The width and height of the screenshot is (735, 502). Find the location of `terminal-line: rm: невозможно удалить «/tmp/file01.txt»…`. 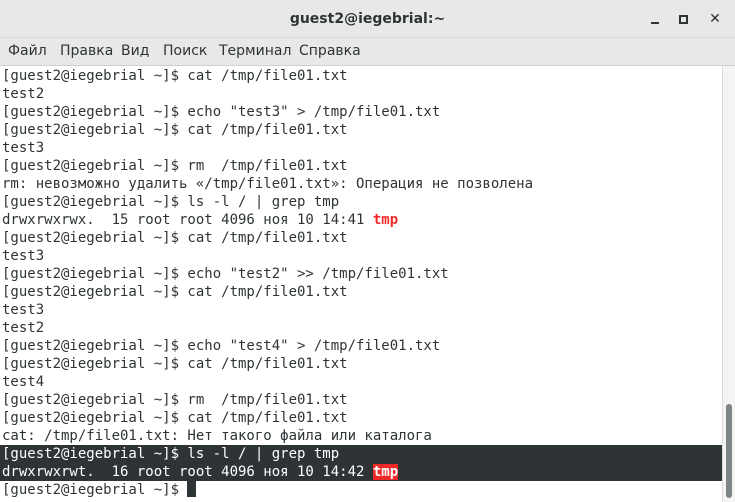

terminal-line: rm: невозможно удалить «/tmp/file01.txt»… is located at coordinates (268, 184).